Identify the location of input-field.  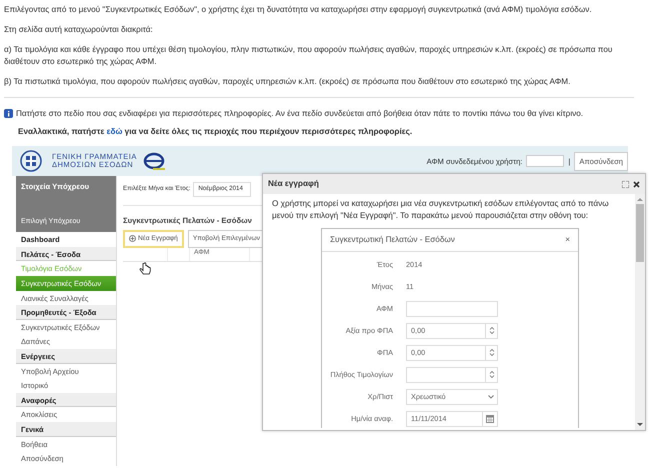
(452, 308).